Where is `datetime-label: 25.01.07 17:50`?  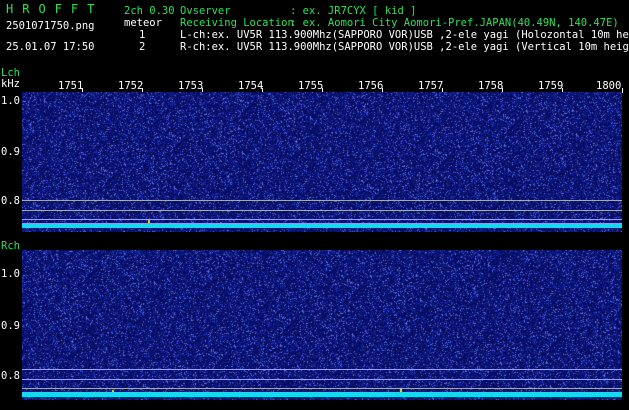
datetime-label: 25.01.07 17:50 is located at coordinates (50, 47).